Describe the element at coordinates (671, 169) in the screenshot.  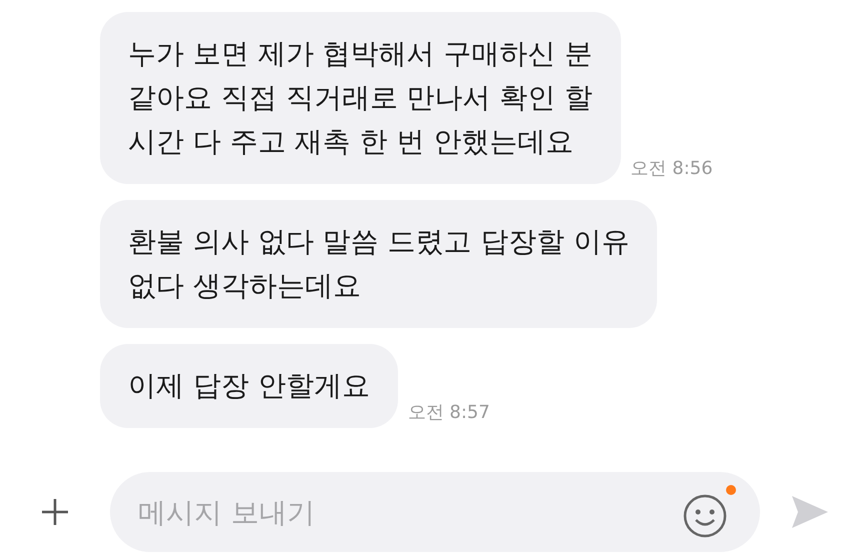
I see `message-time: 오전 8:56` at that location.